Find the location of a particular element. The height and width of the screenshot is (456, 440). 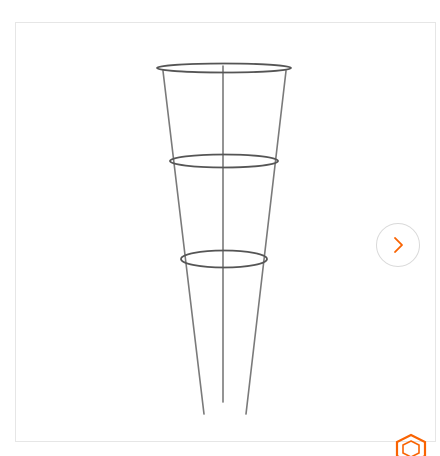

cage-ring-bottom is located at coordinates (224, 259).